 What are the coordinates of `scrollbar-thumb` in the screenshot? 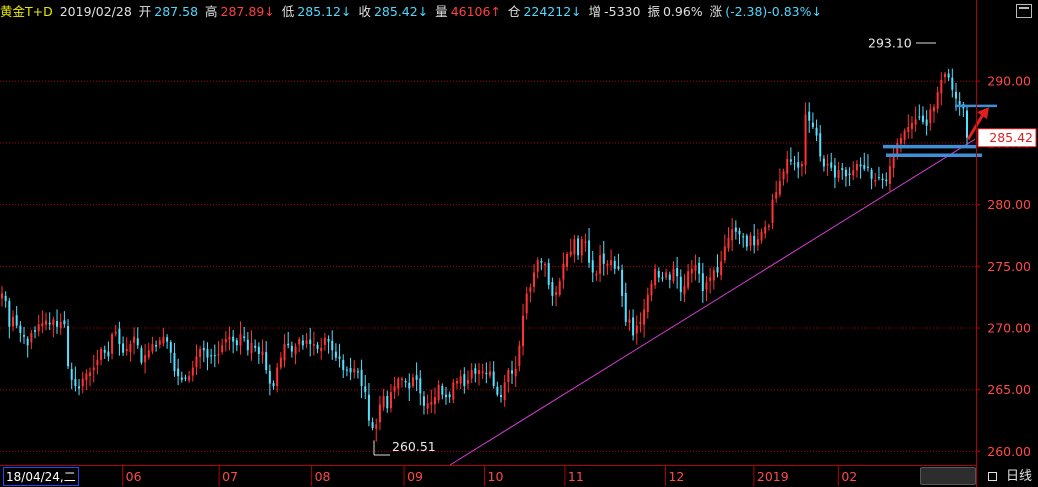 It's located at (948, 476).